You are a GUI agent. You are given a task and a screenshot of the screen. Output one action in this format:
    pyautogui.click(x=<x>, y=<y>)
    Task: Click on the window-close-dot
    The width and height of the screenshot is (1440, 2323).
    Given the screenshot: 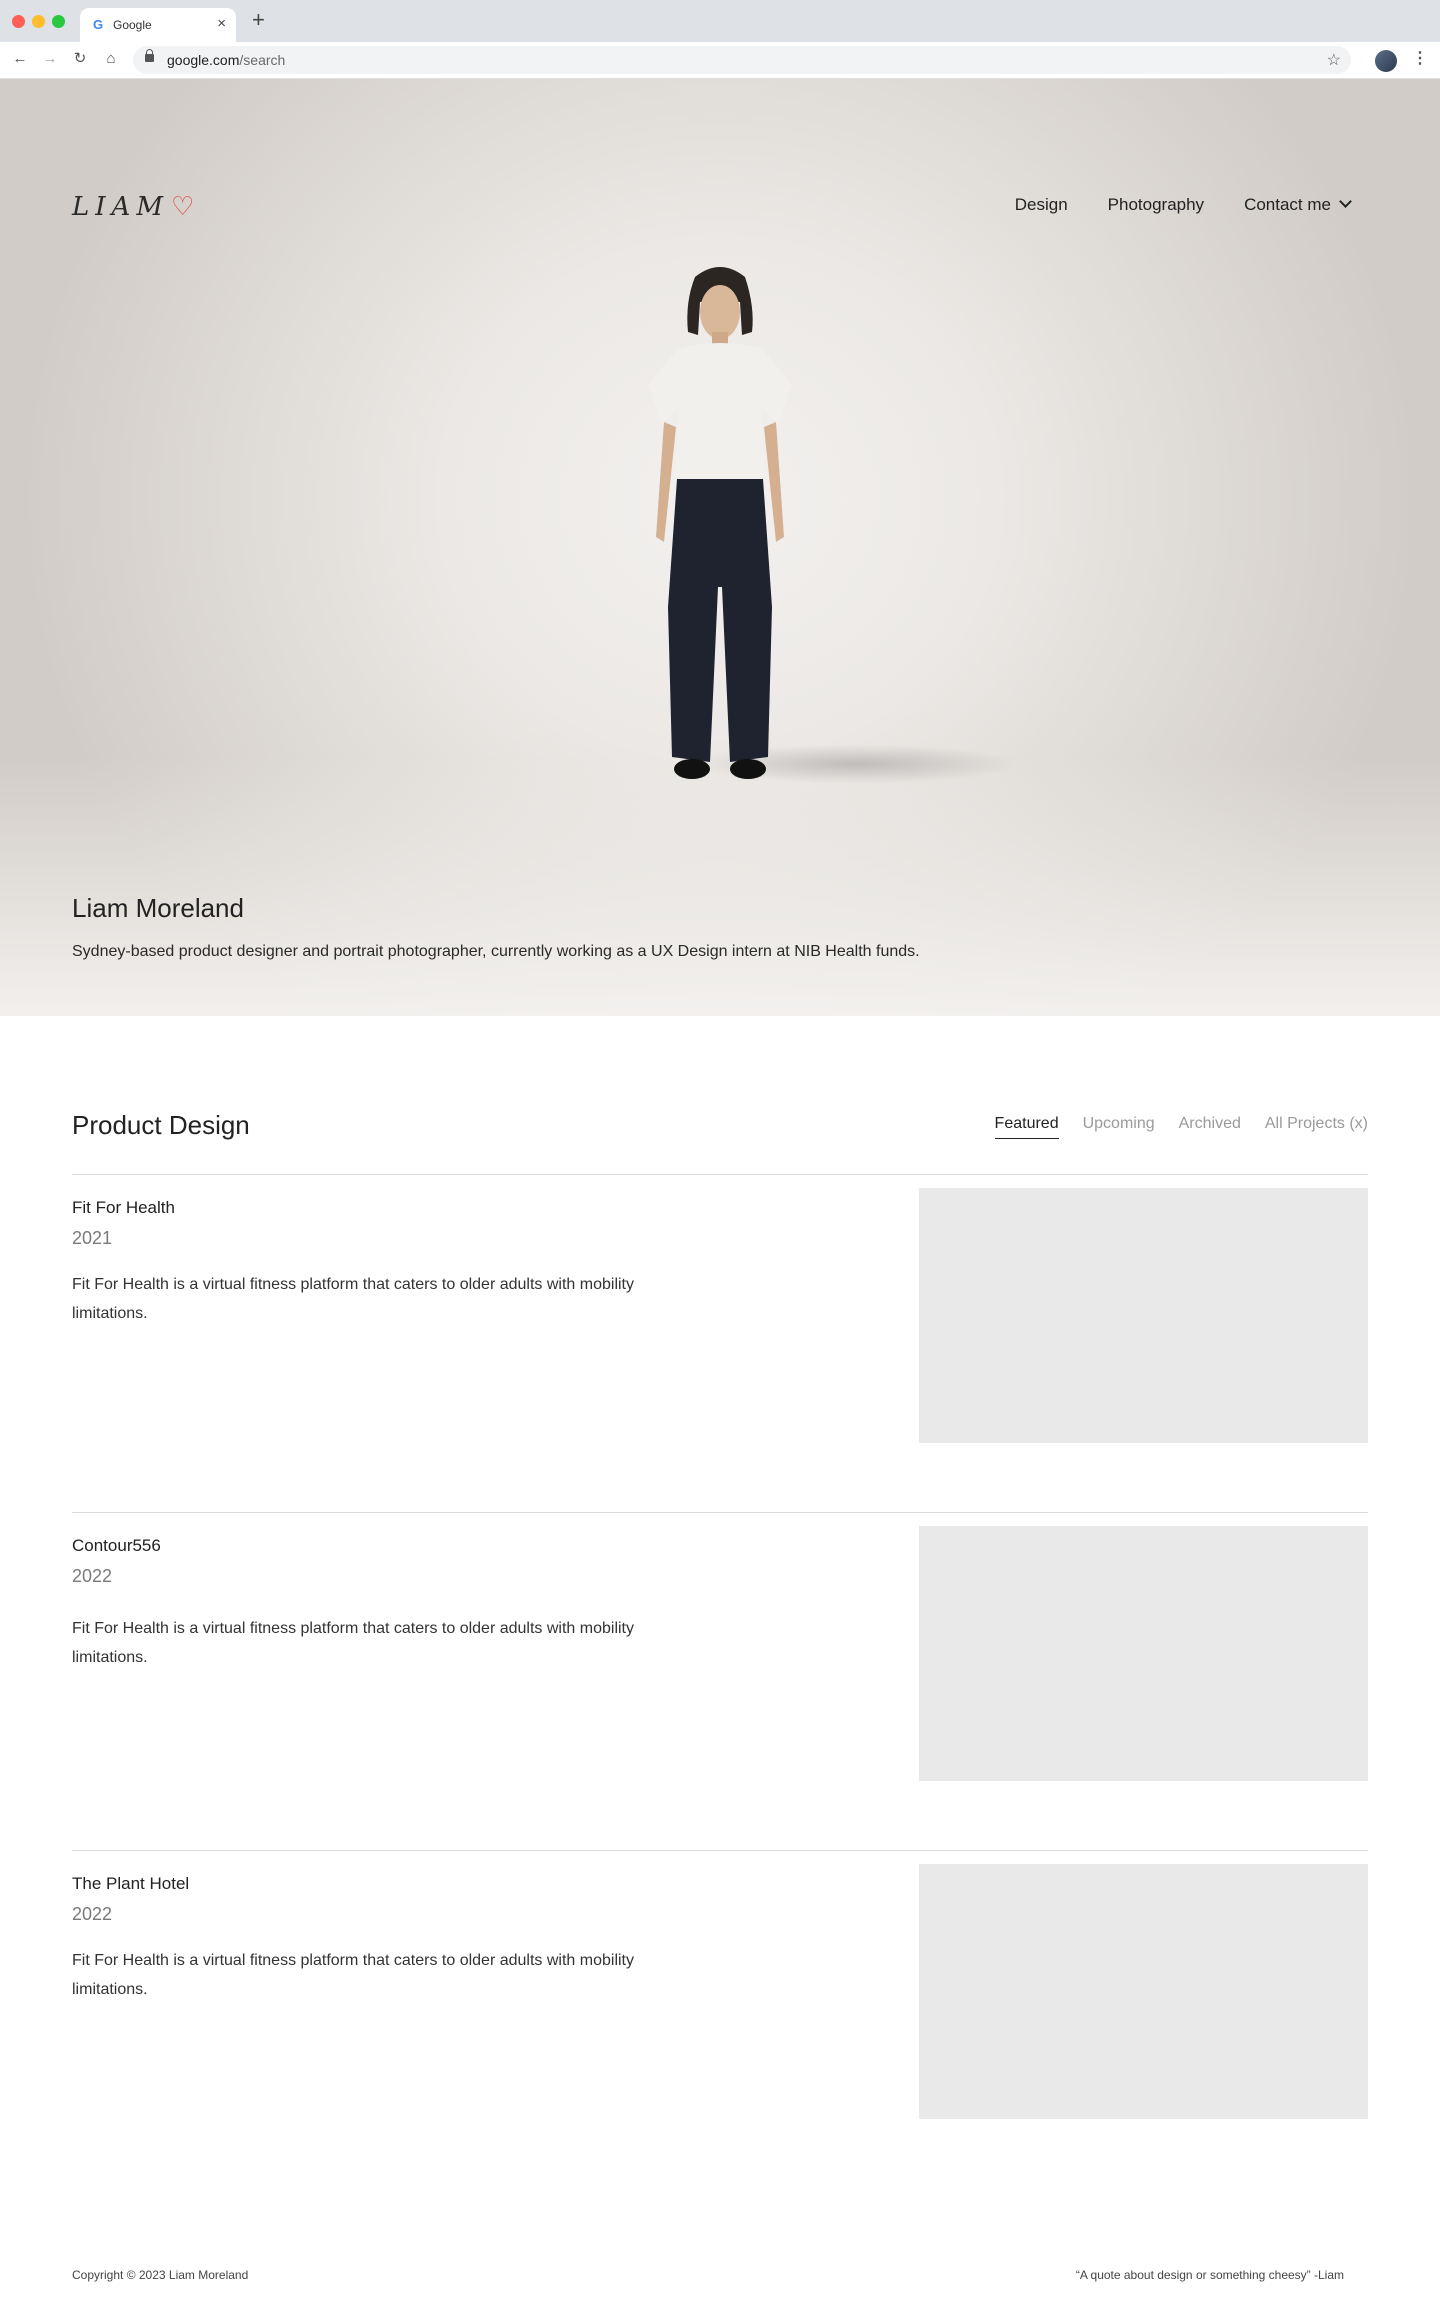 What is the action you would take?
    pyautogui.click(x=18, y=21)
    